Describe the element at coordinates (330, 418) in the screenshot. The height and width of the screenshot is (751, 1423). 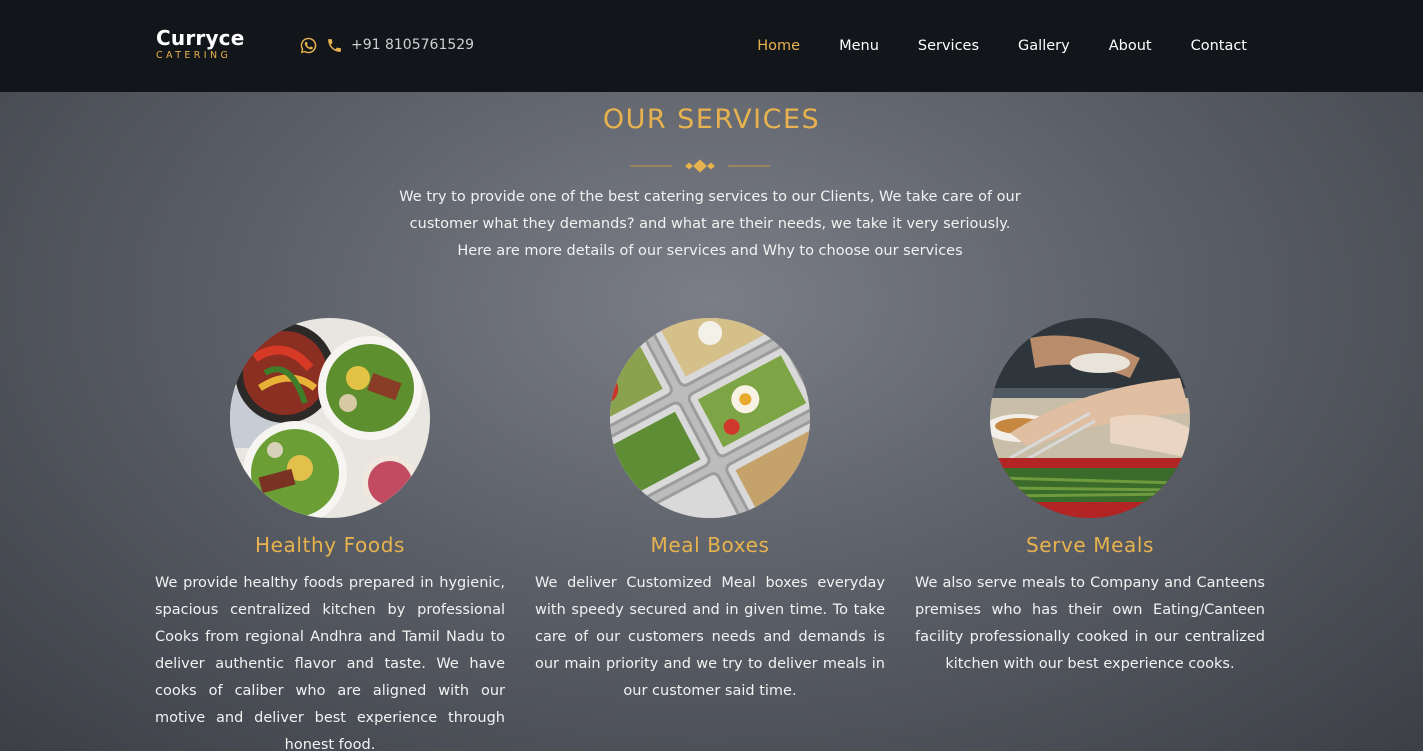
I see `healthy-bowls-image` at that location.